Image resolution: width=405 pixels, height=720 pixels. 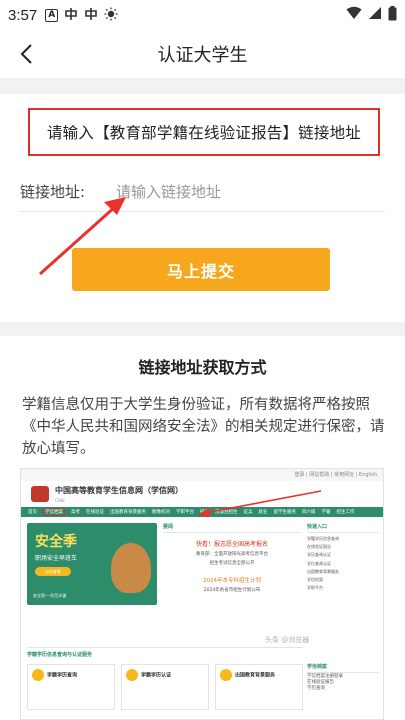 What do you see at coordinates (343, 528) in the screenshot?
I see `shot-side-header: 快速入口` at bounding box center [343, 528].